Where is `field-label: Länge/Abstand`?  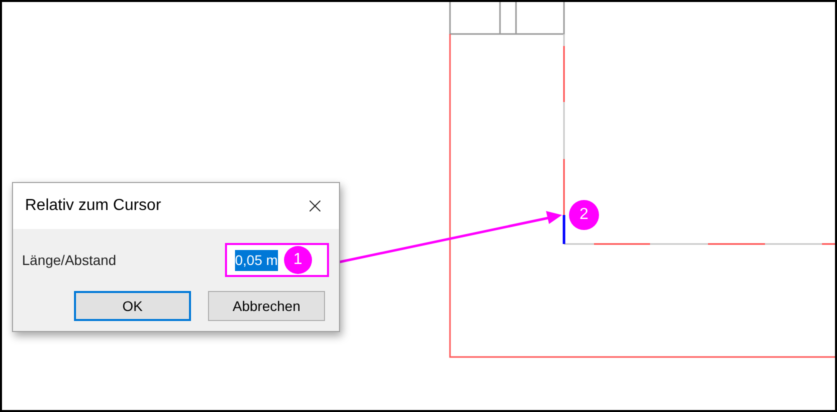
field-label: Länge/Abstand is located at coordinates (69, 260).